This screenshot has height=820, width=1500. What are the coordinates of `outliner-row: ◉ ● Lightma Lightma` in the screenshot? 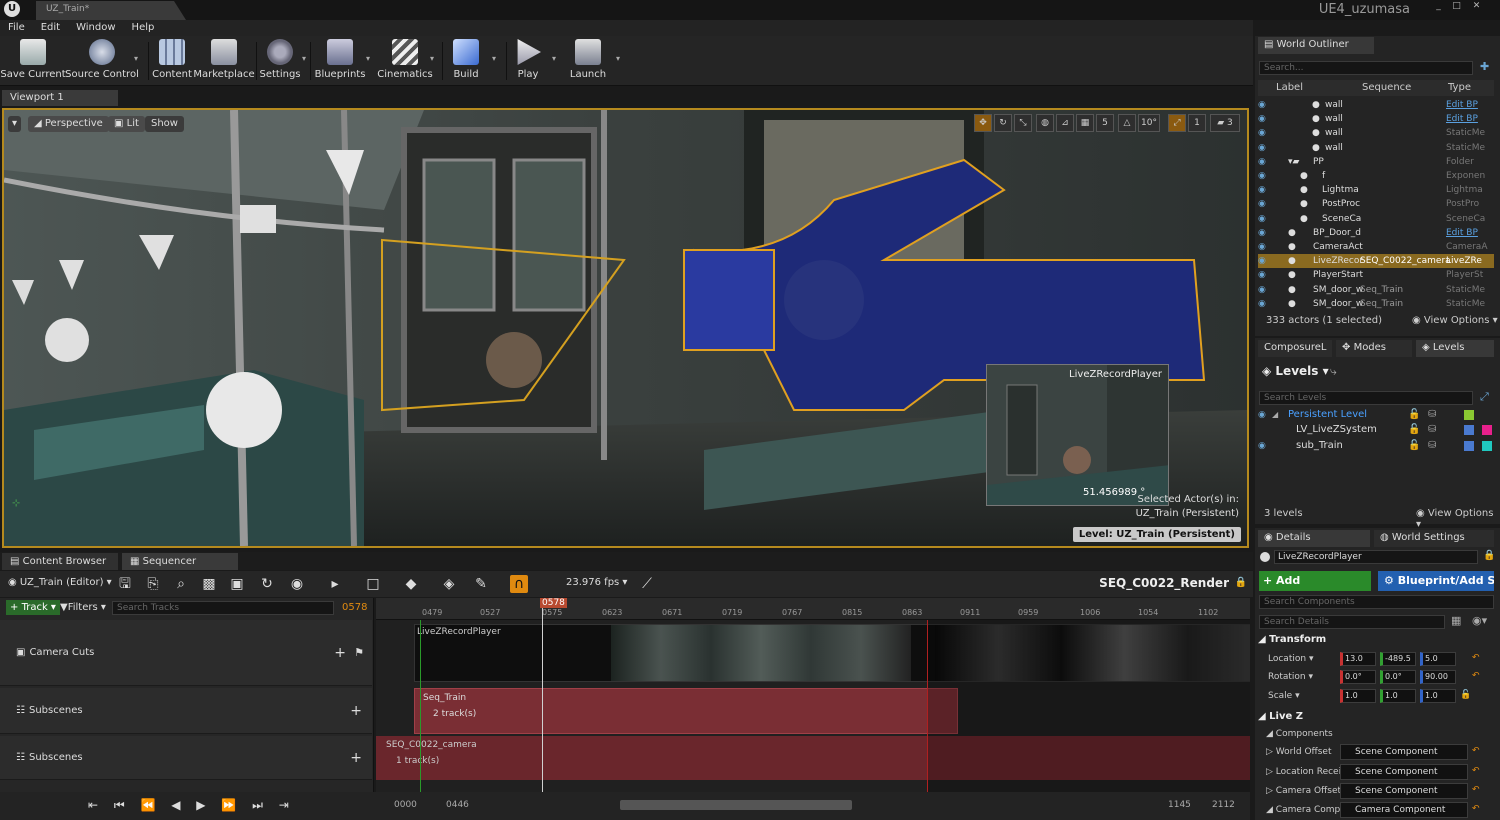 It's located at (1376, 190).